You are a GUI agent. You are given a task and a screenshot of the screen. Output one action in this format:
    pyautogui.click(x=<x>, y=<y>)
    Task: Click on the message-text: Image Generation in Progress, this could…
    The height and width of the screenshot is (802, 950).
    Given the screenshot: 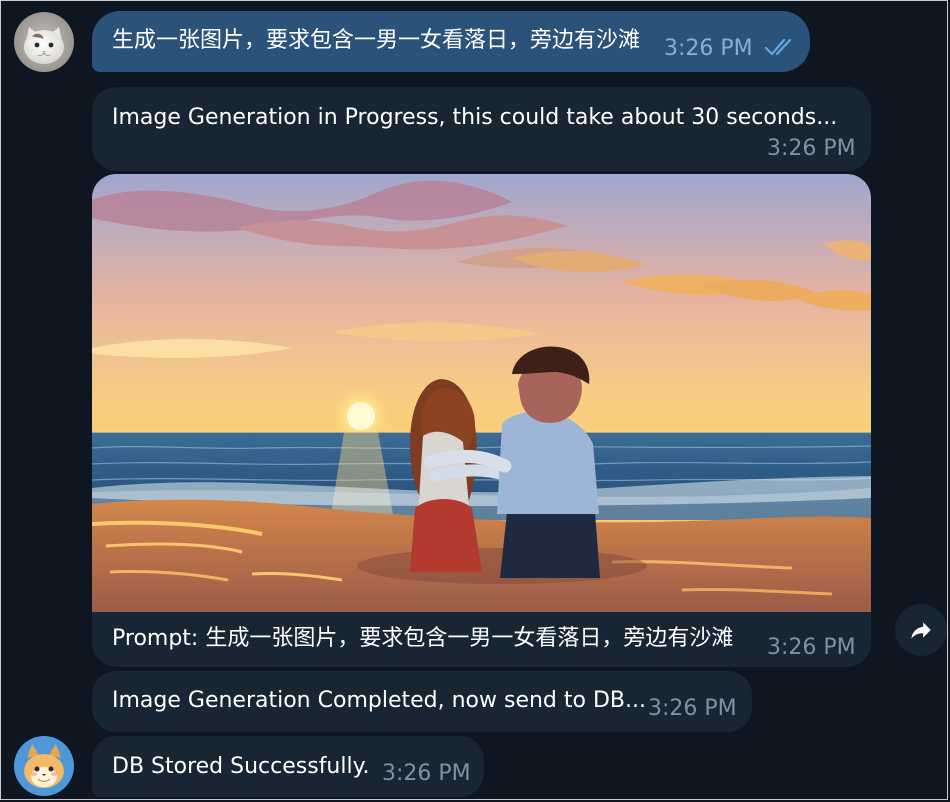 What is the action you would take?
    pyautogui.click(x=475, y=117)
    